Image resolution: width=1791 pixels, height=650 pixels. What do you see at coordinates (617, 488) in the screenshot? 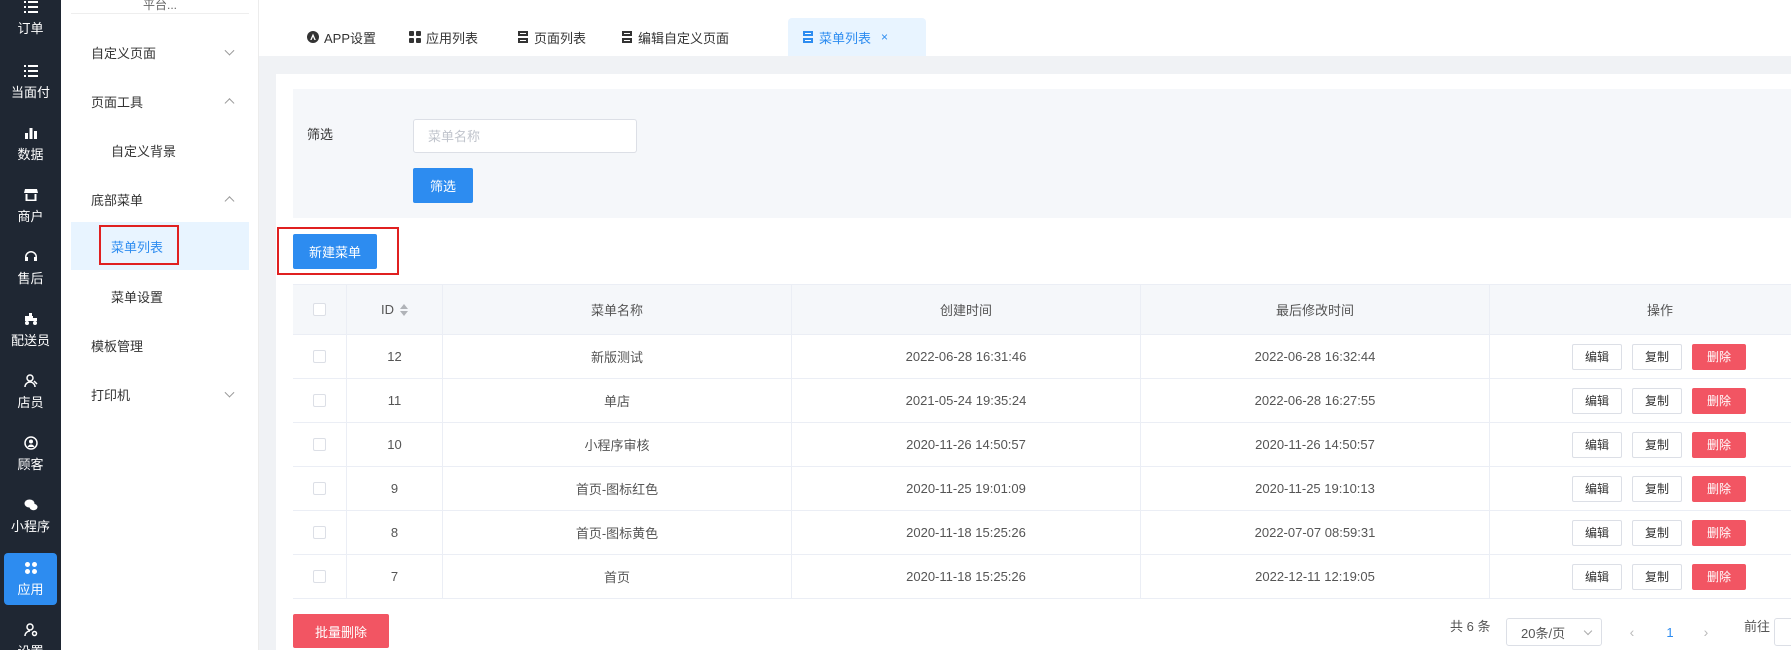
I see `name-cell: 首页-图标红色` at bounding box center [617, 488].